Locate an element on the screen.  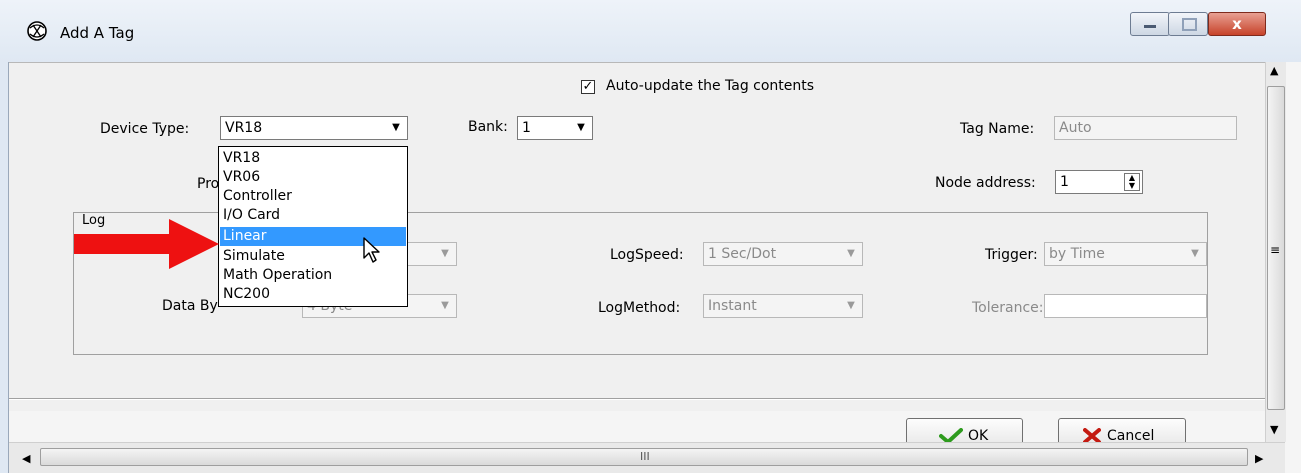
minimize-icon is located at coordinates (1150, 26).